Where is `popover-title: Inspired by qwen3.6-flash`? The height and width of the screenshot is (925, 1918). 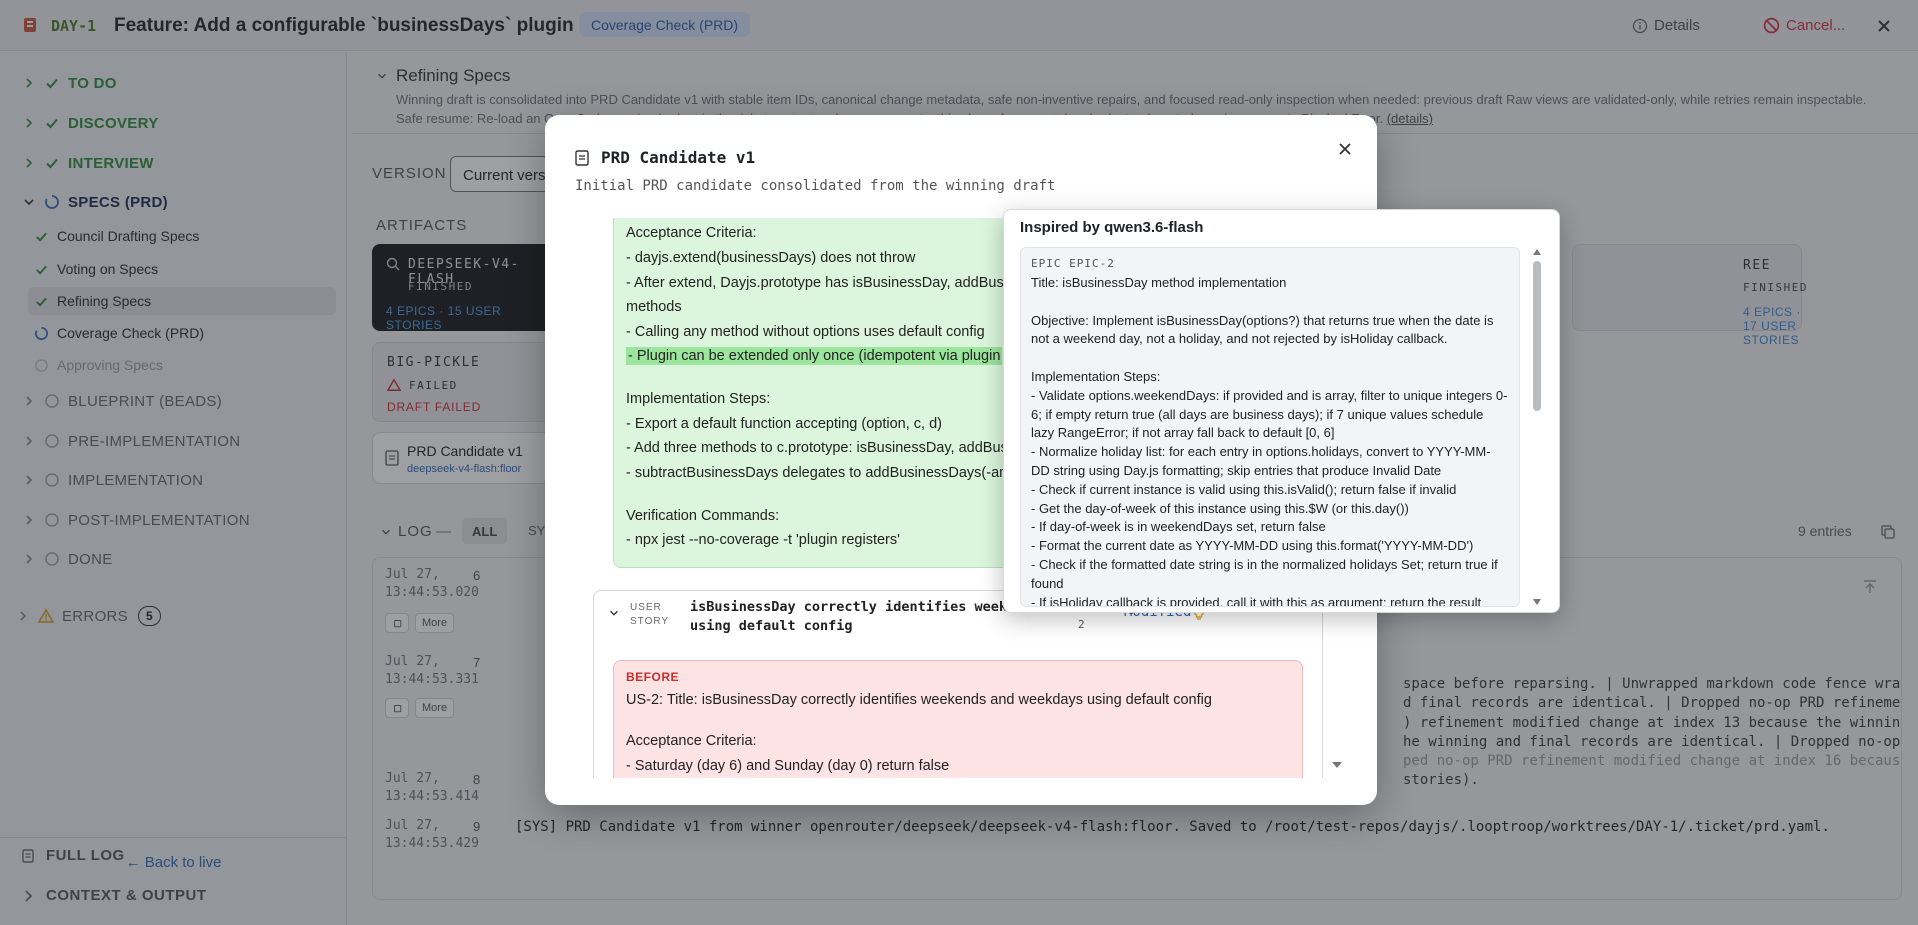 popover-title: Inspired by qwen3.6-flash is located at coordinates (1112, 227).